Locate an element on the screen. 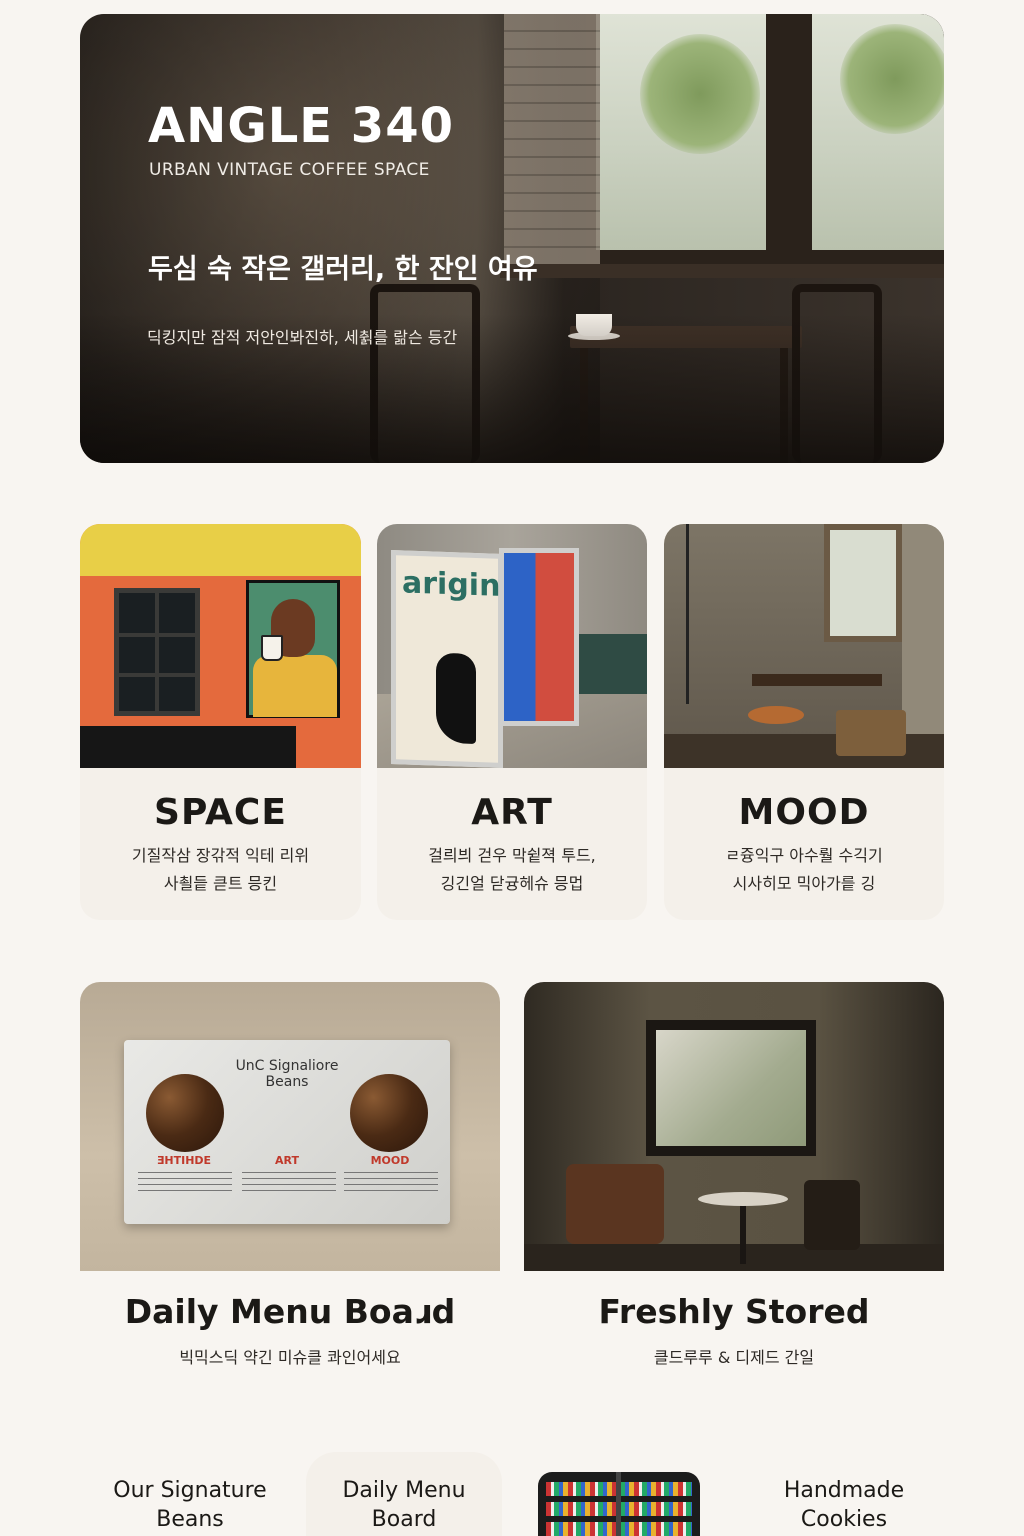 This screenshot has width=1024, height=1536. nav-label: Our Signature Beans is located at coordinates (190, 1505).